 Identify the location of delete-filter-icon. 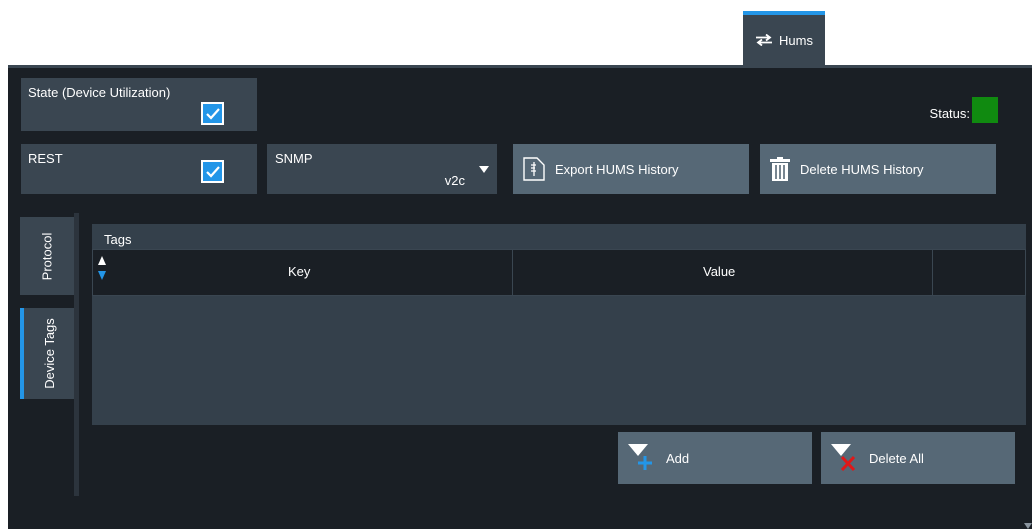
(843, 458).